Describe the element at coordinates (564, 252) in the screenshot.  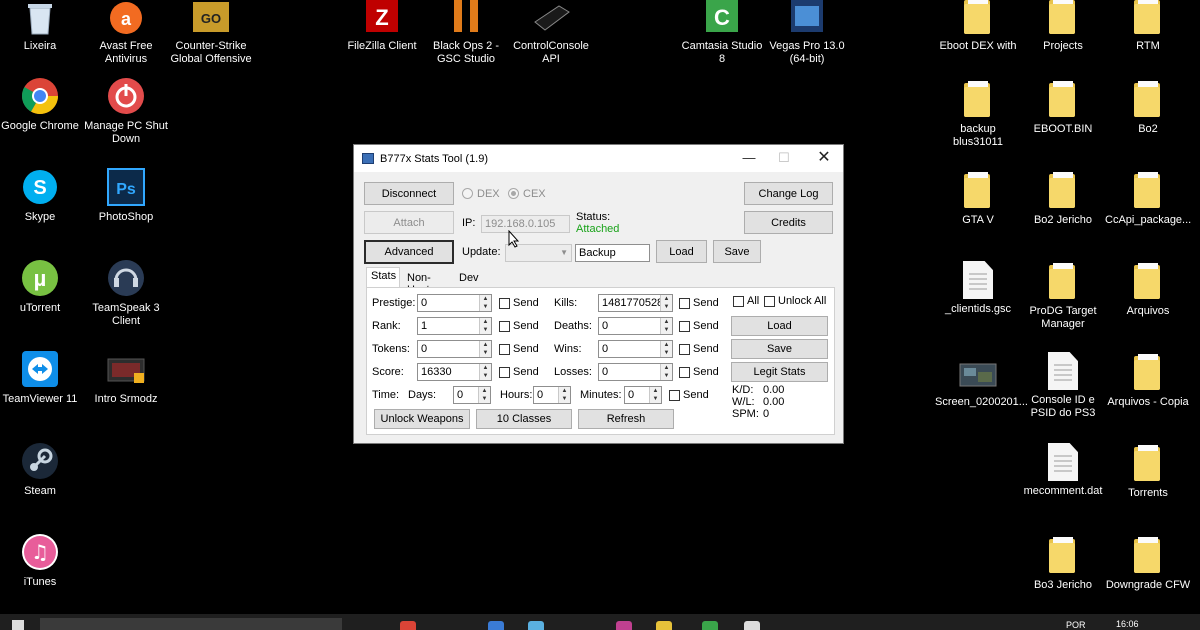
I see `chevron-down-icon: ▼` at that location.